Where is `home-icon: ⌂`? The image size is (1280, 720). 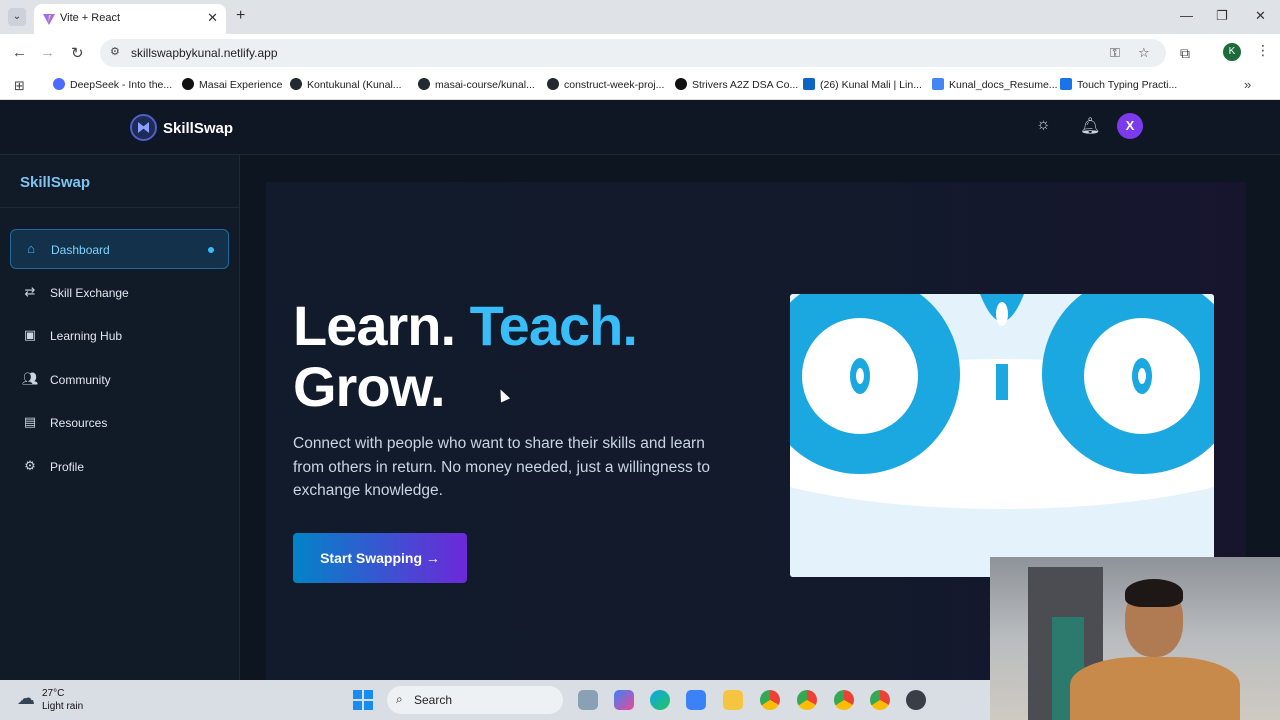 home-icon: ⌂ is located at coordinates (31, 248).